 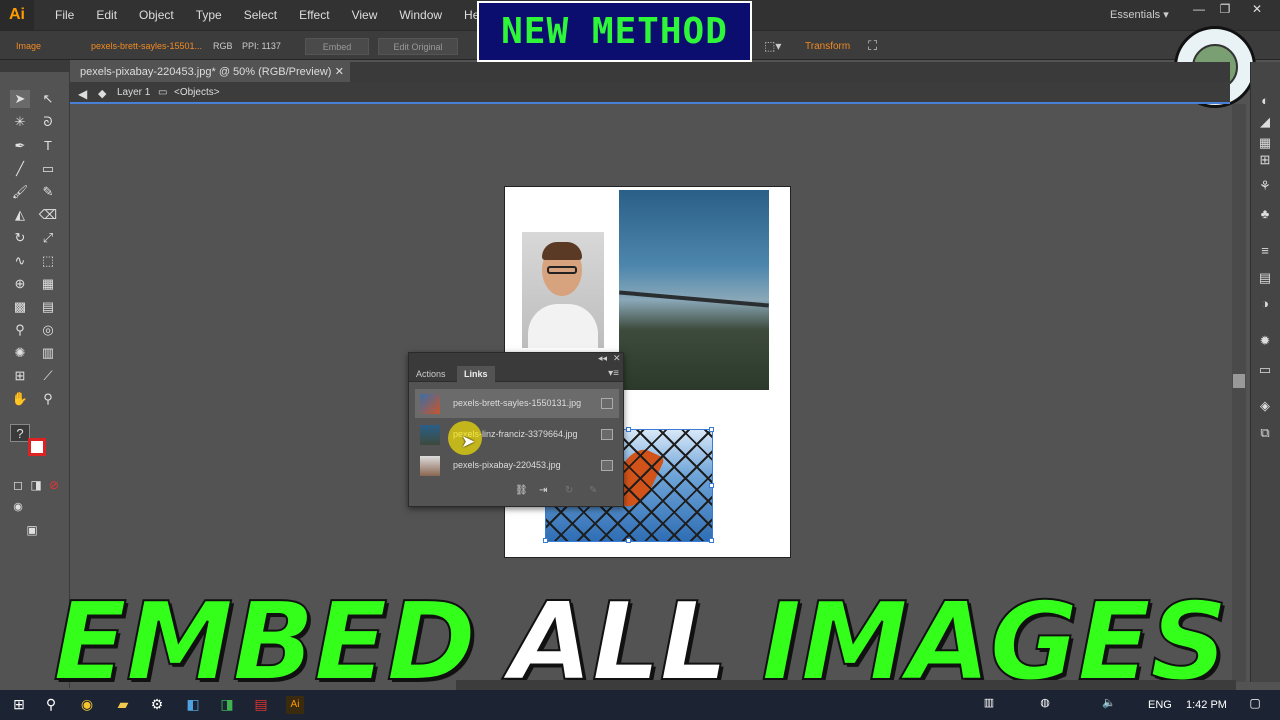 What do you see at coordinates (872, 46) in the screenshot?
I see `isolate-icon: ⛶` at bounding box center [872, 46].